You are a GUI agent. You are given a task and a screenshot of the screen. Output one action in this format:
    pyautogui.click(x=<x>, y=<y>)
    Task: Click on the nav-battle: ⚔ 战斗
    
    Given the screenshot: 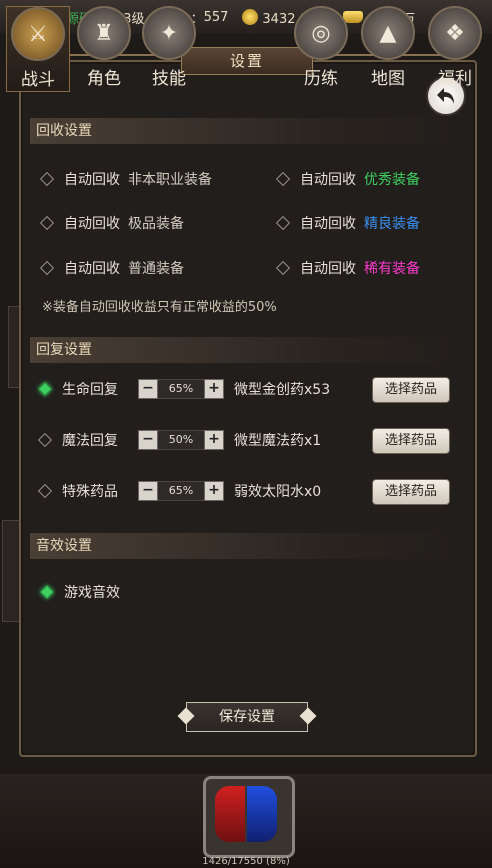 What is the action you would take?
    pyautogui.click(x=38, y=49)
    